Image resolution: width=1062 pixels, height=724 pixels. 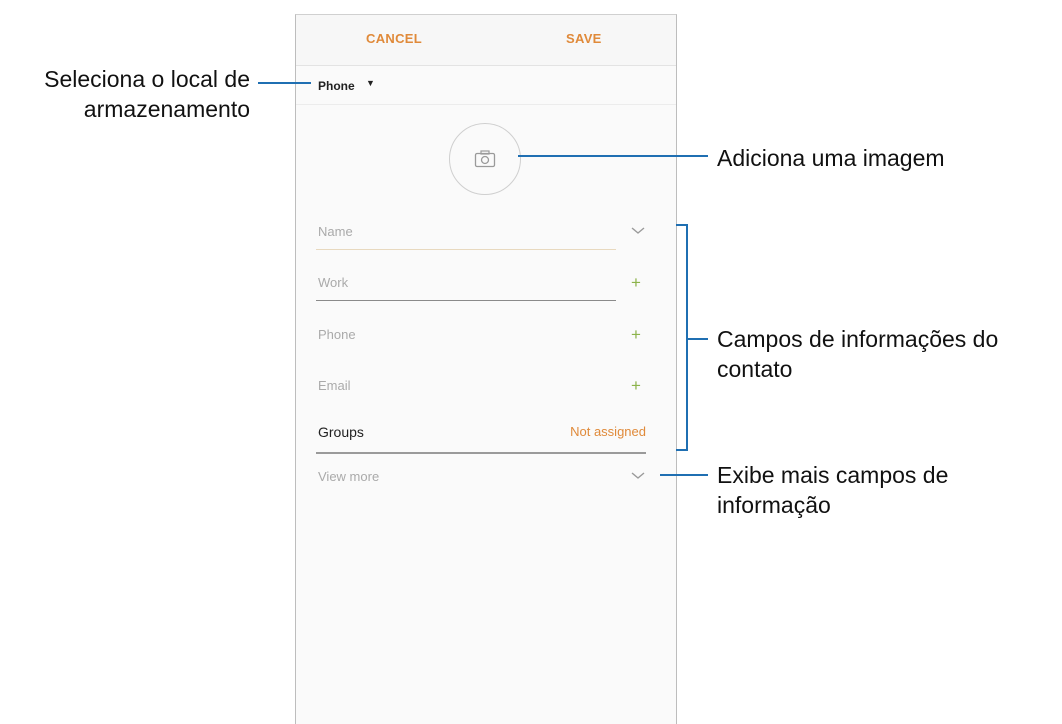 What do you see at coordinates (334, 385) in the screenshot?
I see `email-placeholder: Email` at bounding box center [334, 385].